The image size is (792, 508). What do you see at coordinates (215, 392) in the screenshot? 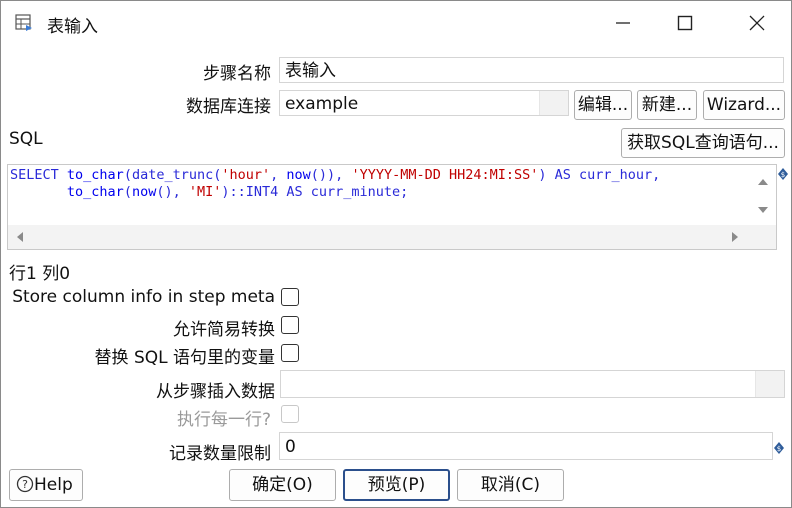
I see `insert-from-step-label: 从步骤插入数据` at bounding box center [215, 392].